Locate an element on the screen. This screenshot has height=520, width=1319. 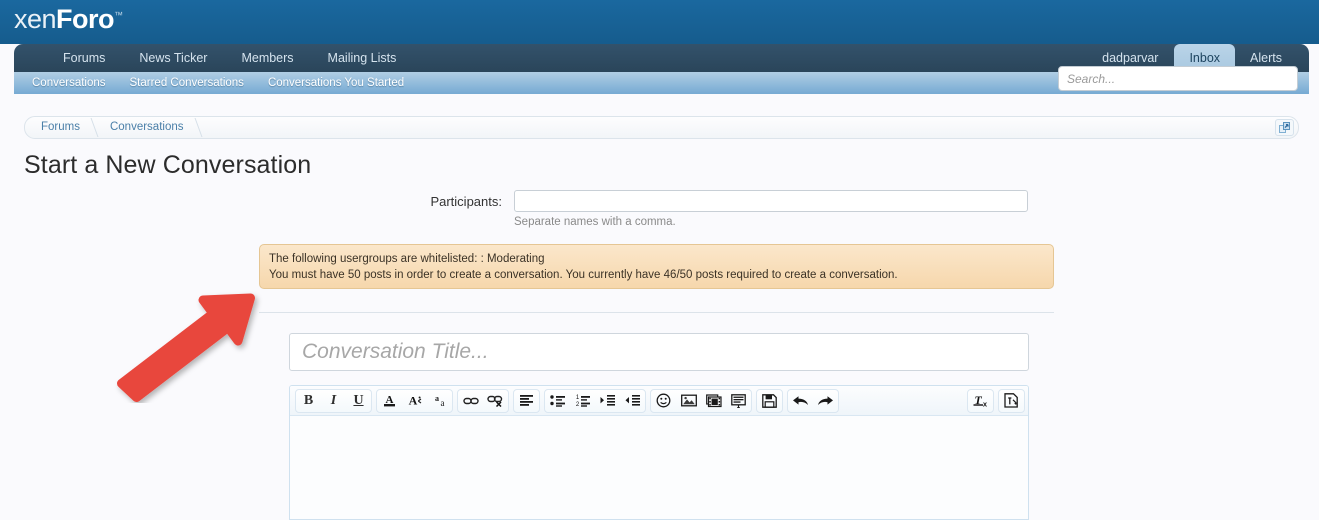
text-color-icon: A is located at coordinates (389, 401).